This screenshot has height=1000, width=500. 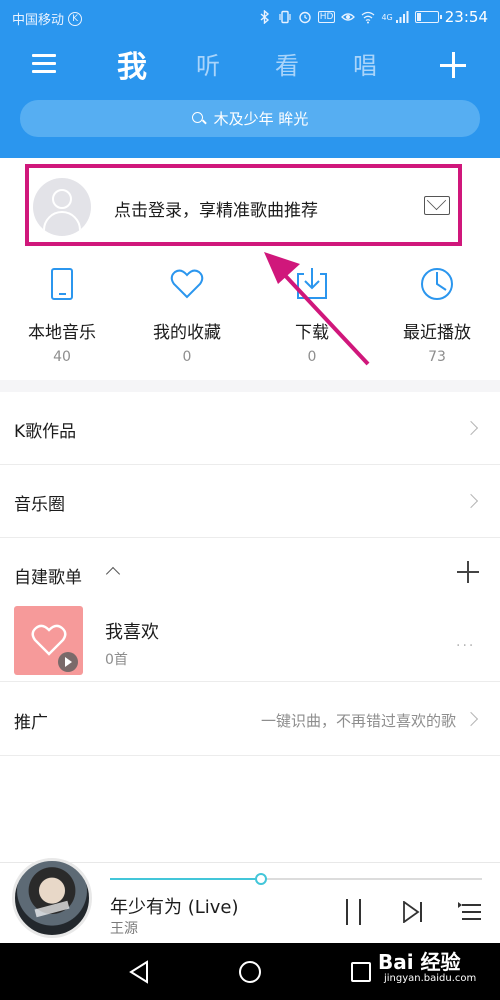 I want to click on list-label: 自建歌单, so click(x=48, y=578).